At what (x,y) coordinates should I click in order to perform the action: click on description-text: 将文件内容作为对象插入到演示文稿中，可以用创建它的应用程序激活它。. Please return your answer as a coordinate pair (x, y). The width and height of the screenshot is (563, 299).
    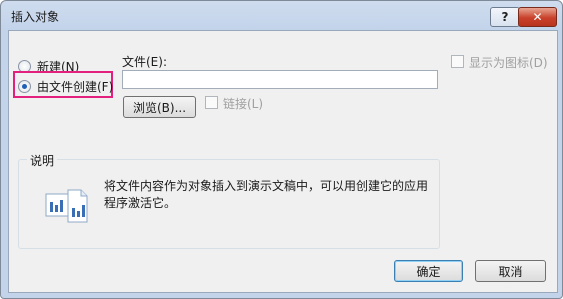
    Looking at the image, I should click on (266, 194).